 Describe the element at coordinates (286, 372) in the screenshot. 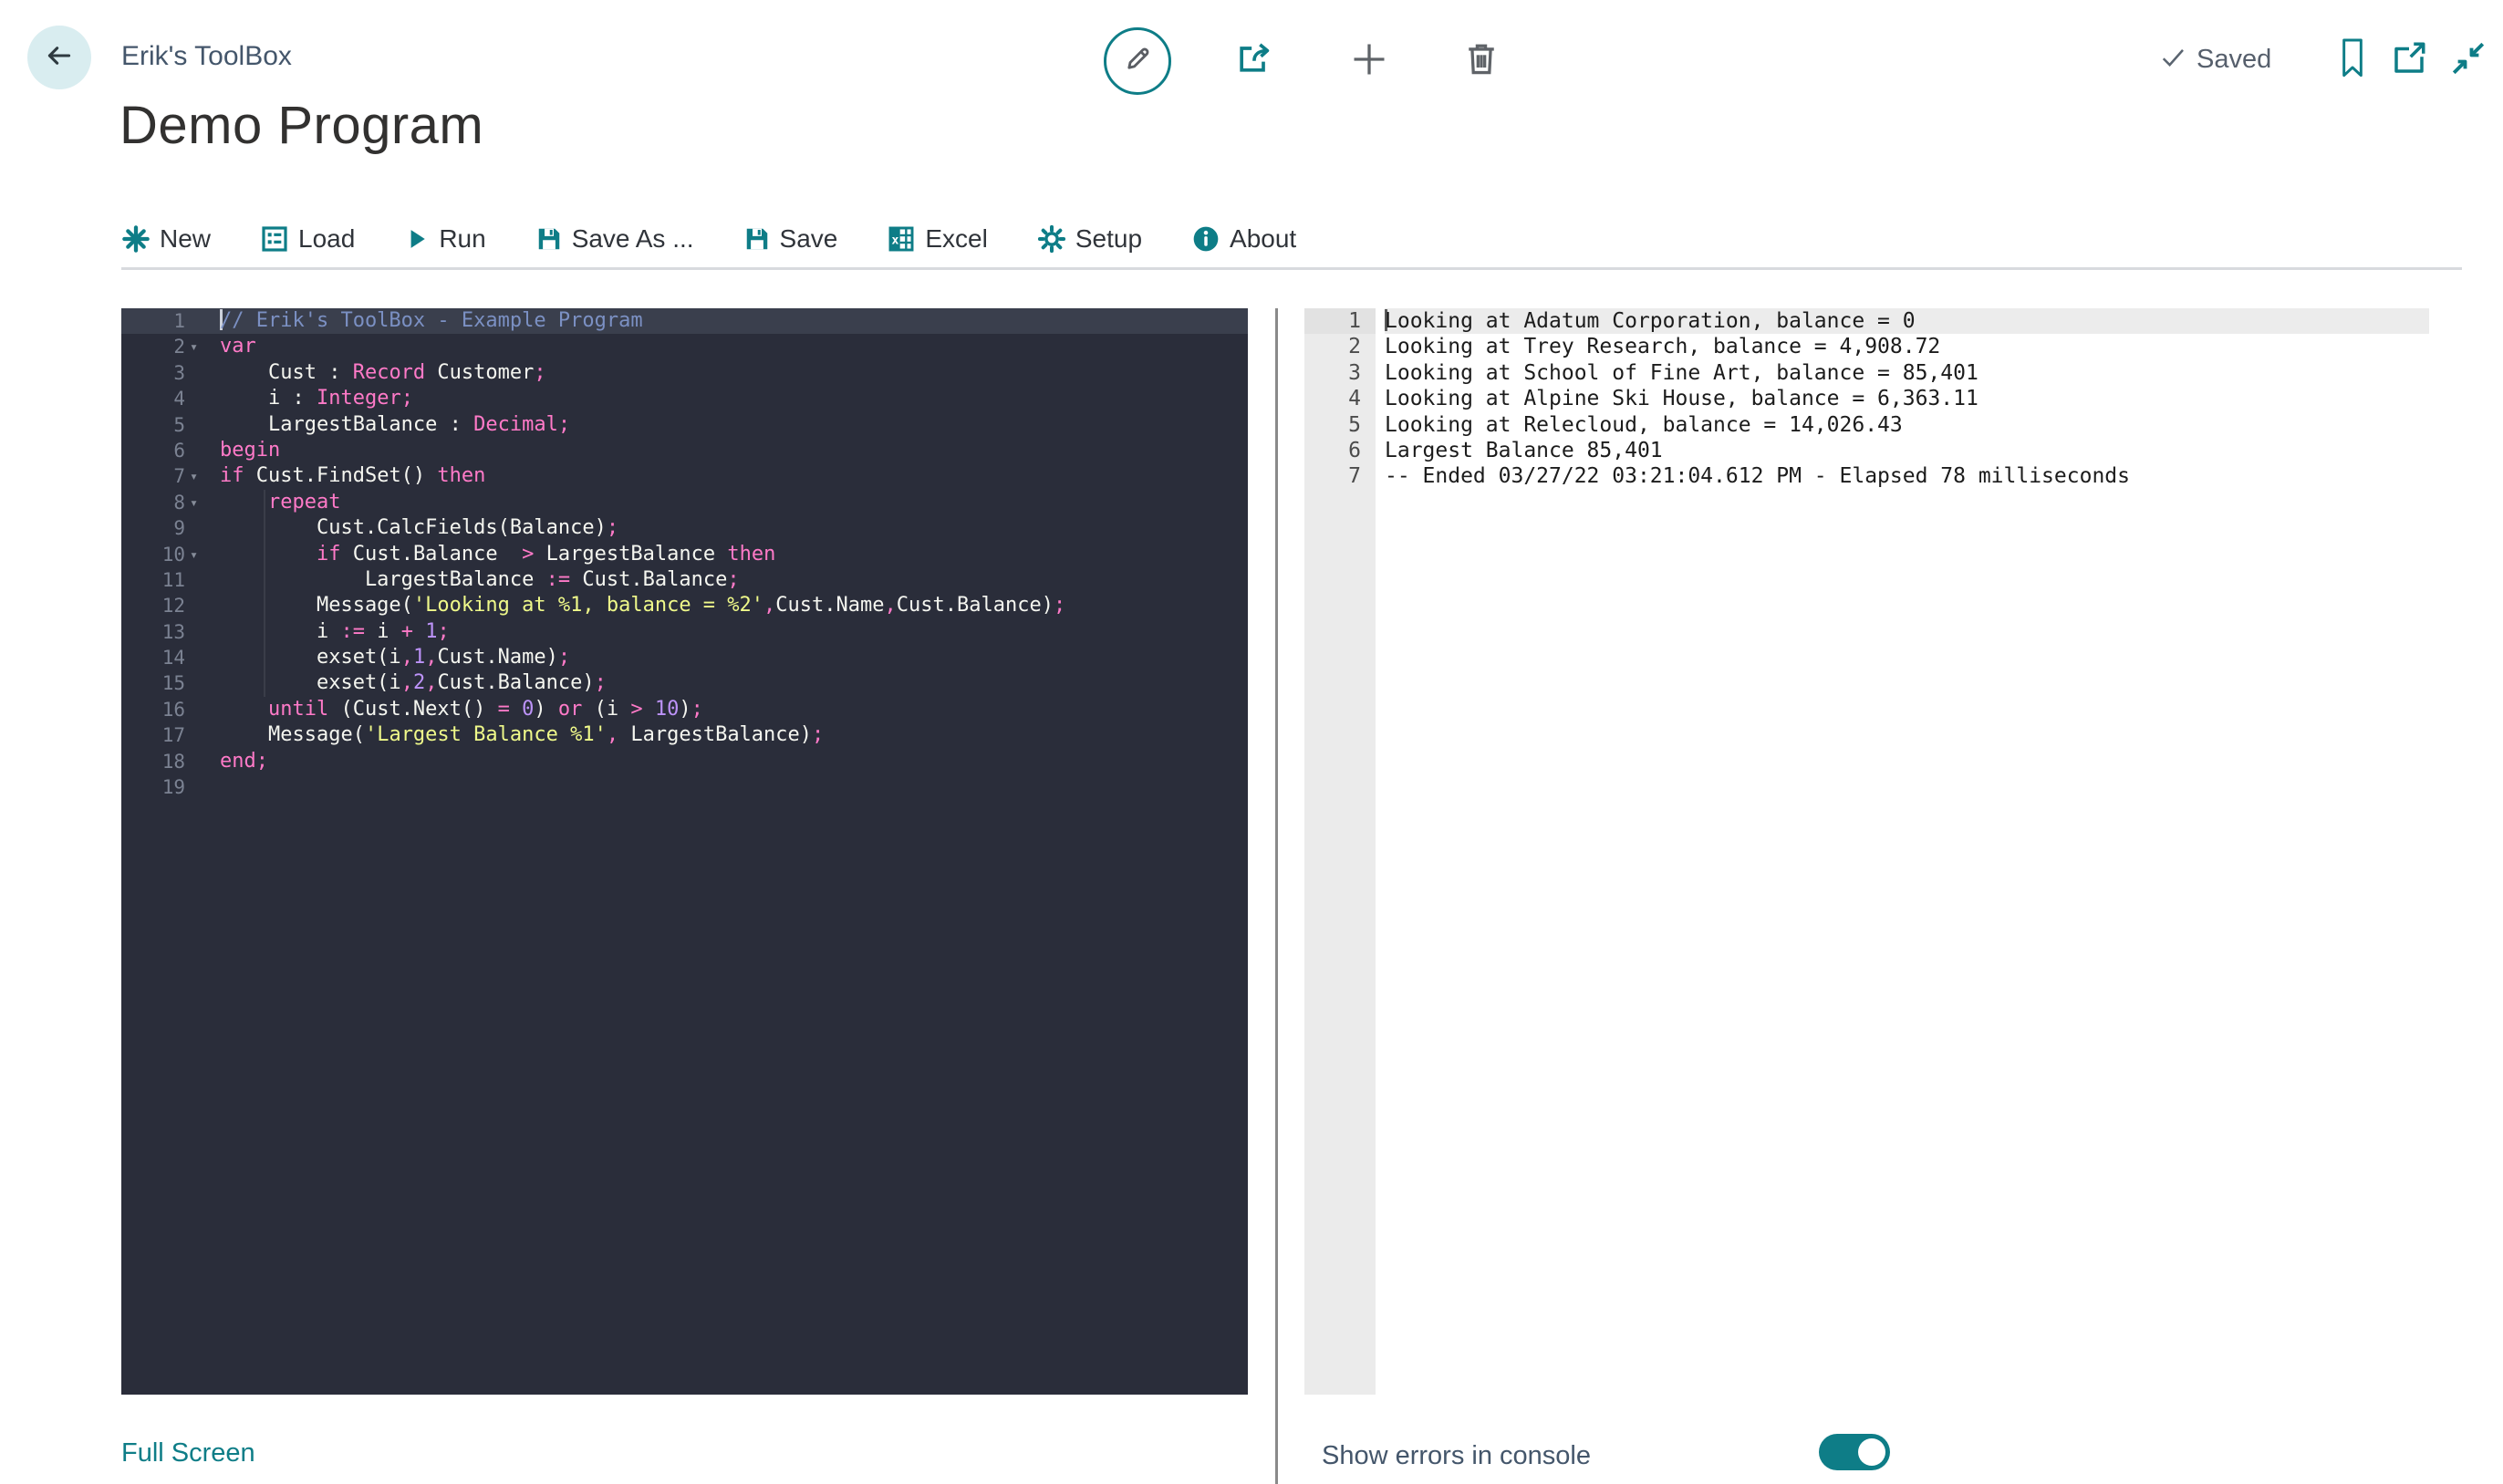

I see `code-token: Cust :` at that location.